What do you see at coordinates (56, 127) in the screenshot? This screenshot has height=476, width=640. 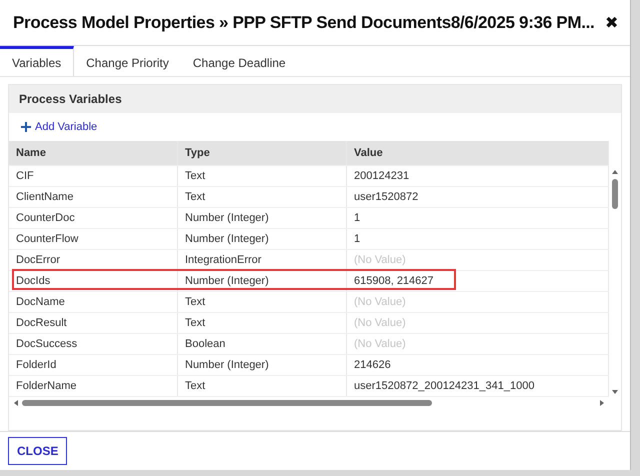 I see `add-variable-link: Add Variable` at bounding box center [56, 127].